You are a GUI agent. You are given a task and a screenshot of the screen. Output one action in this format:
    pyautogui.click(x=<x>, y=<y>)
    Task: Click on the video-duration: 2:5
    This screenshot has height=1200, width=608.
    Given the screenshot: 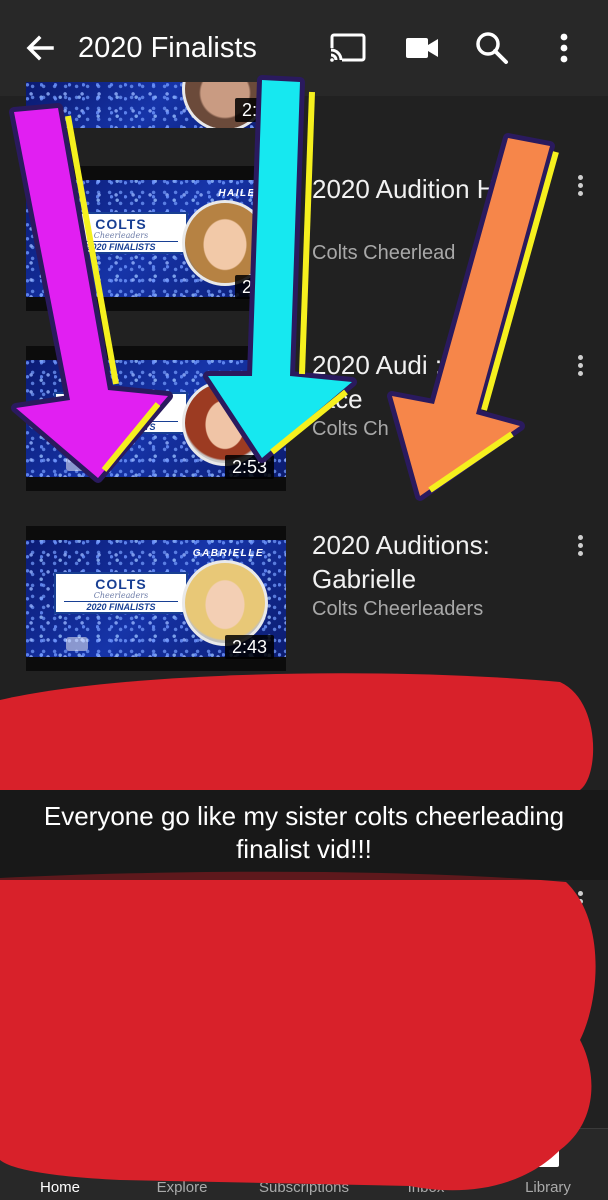 What is the action you would take?
    pyautogui.click(x=254, y=110)
    